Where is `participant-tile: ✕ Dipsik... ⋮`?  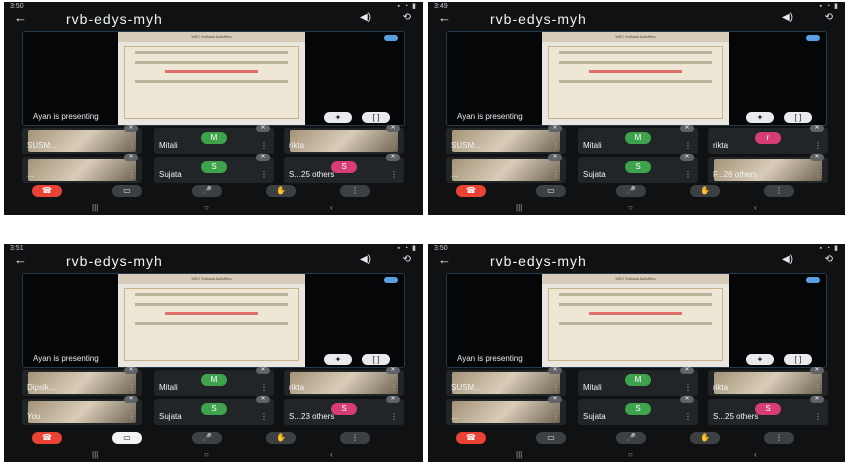
participant-tile: ✕ Dipsik... ⋮ is located at coordinates (82, 381).